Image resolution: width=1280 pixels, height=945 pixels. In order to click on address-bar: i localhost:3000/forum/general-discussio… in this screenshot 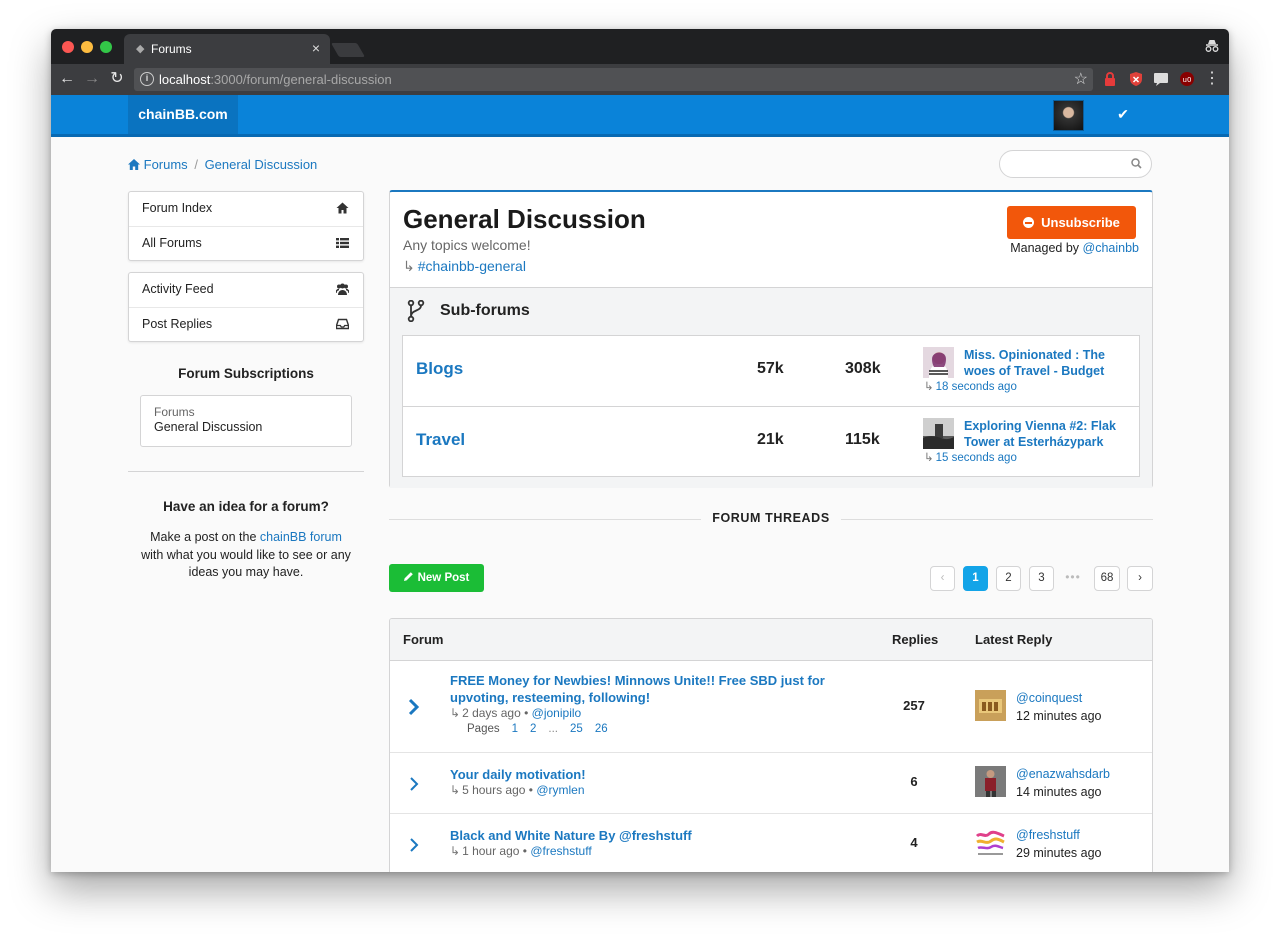, I will do `click(613, 79)`.